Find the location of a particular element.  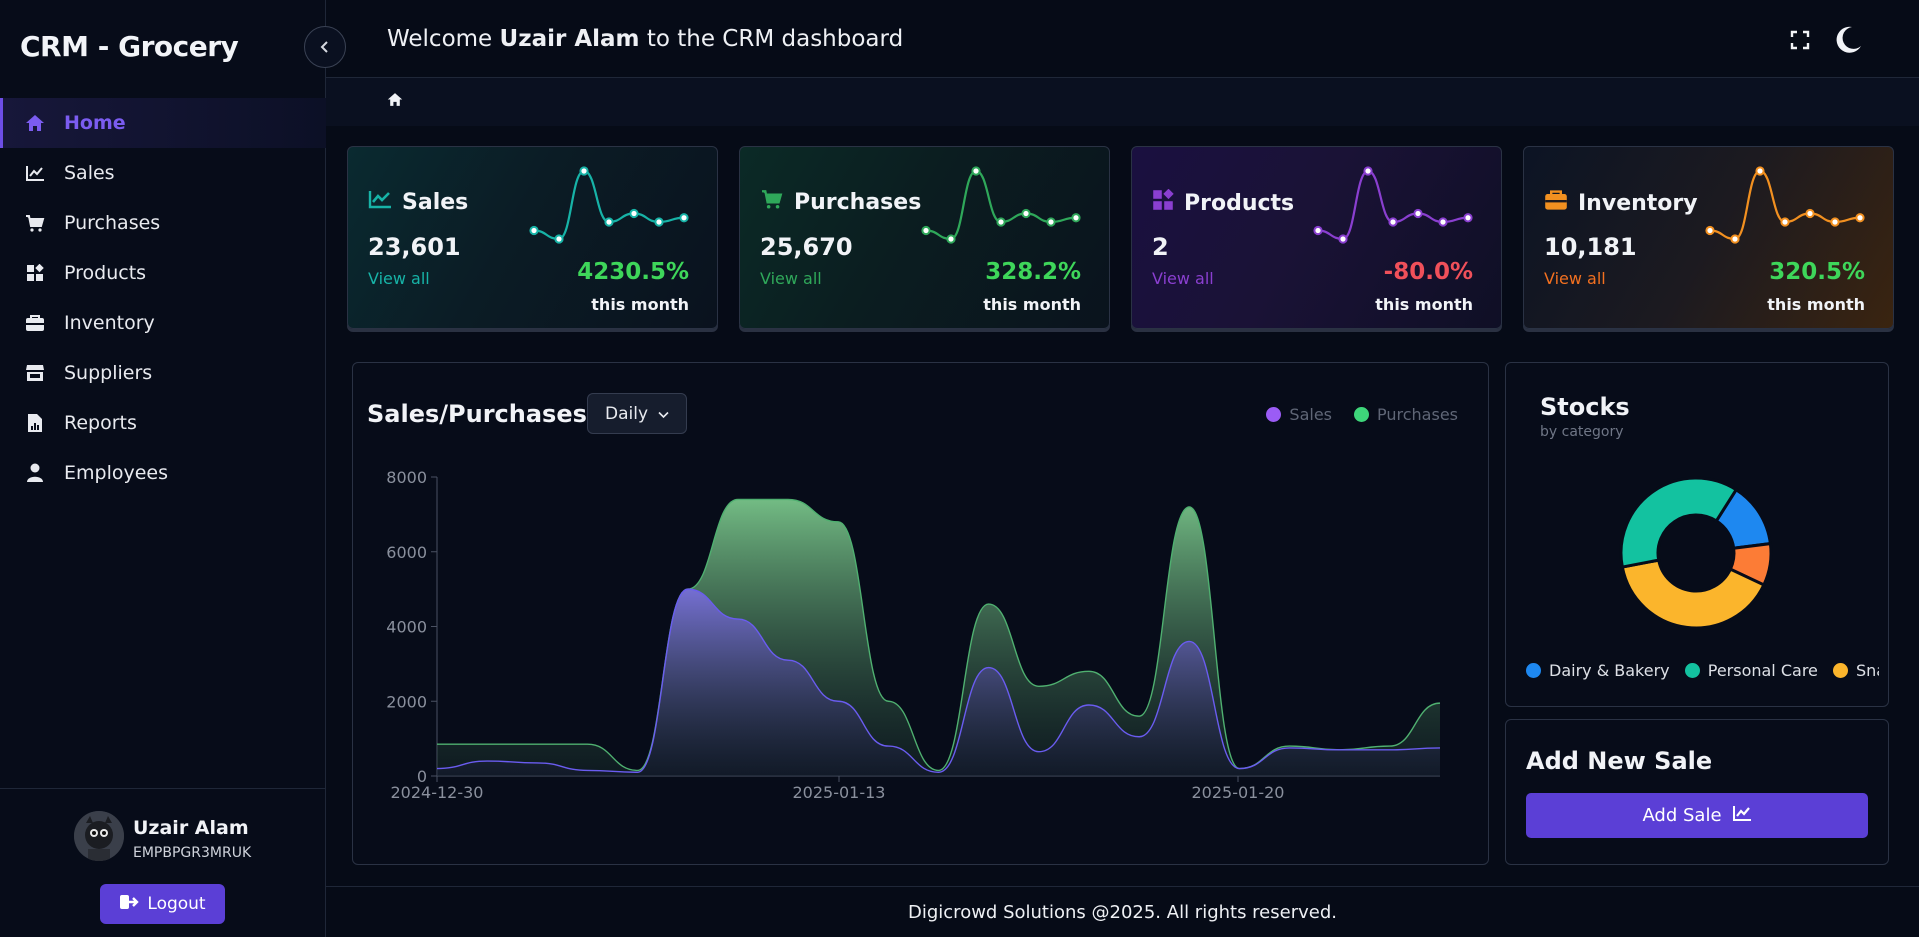

stat-percent: 320.5% is located at coordinates (1817, 272).